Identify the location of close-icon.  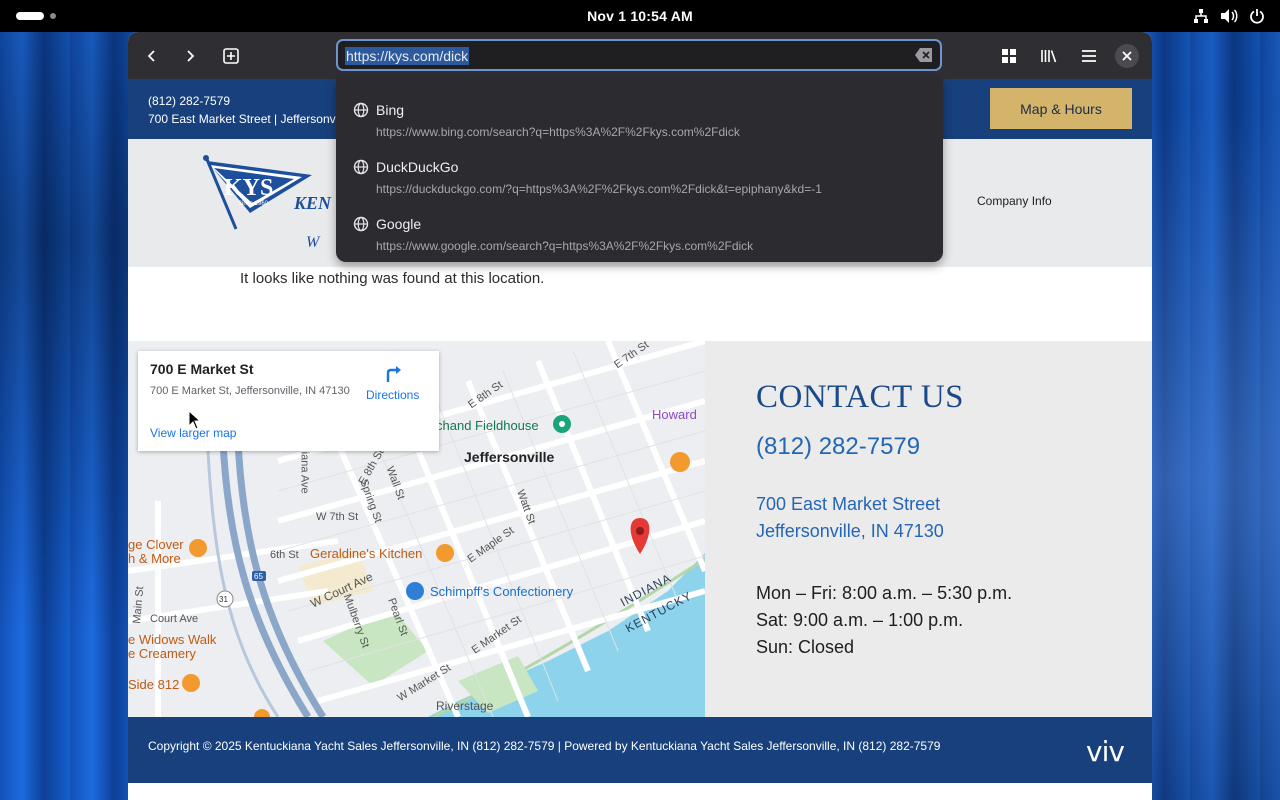
(1127, 56).